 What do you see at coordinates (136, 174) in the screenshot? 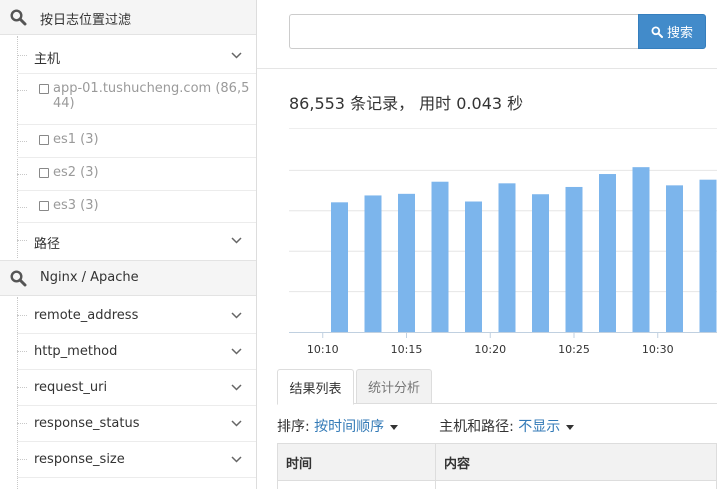
I see `host-value-item: es2 (3)` at bounding box center [136, 174].